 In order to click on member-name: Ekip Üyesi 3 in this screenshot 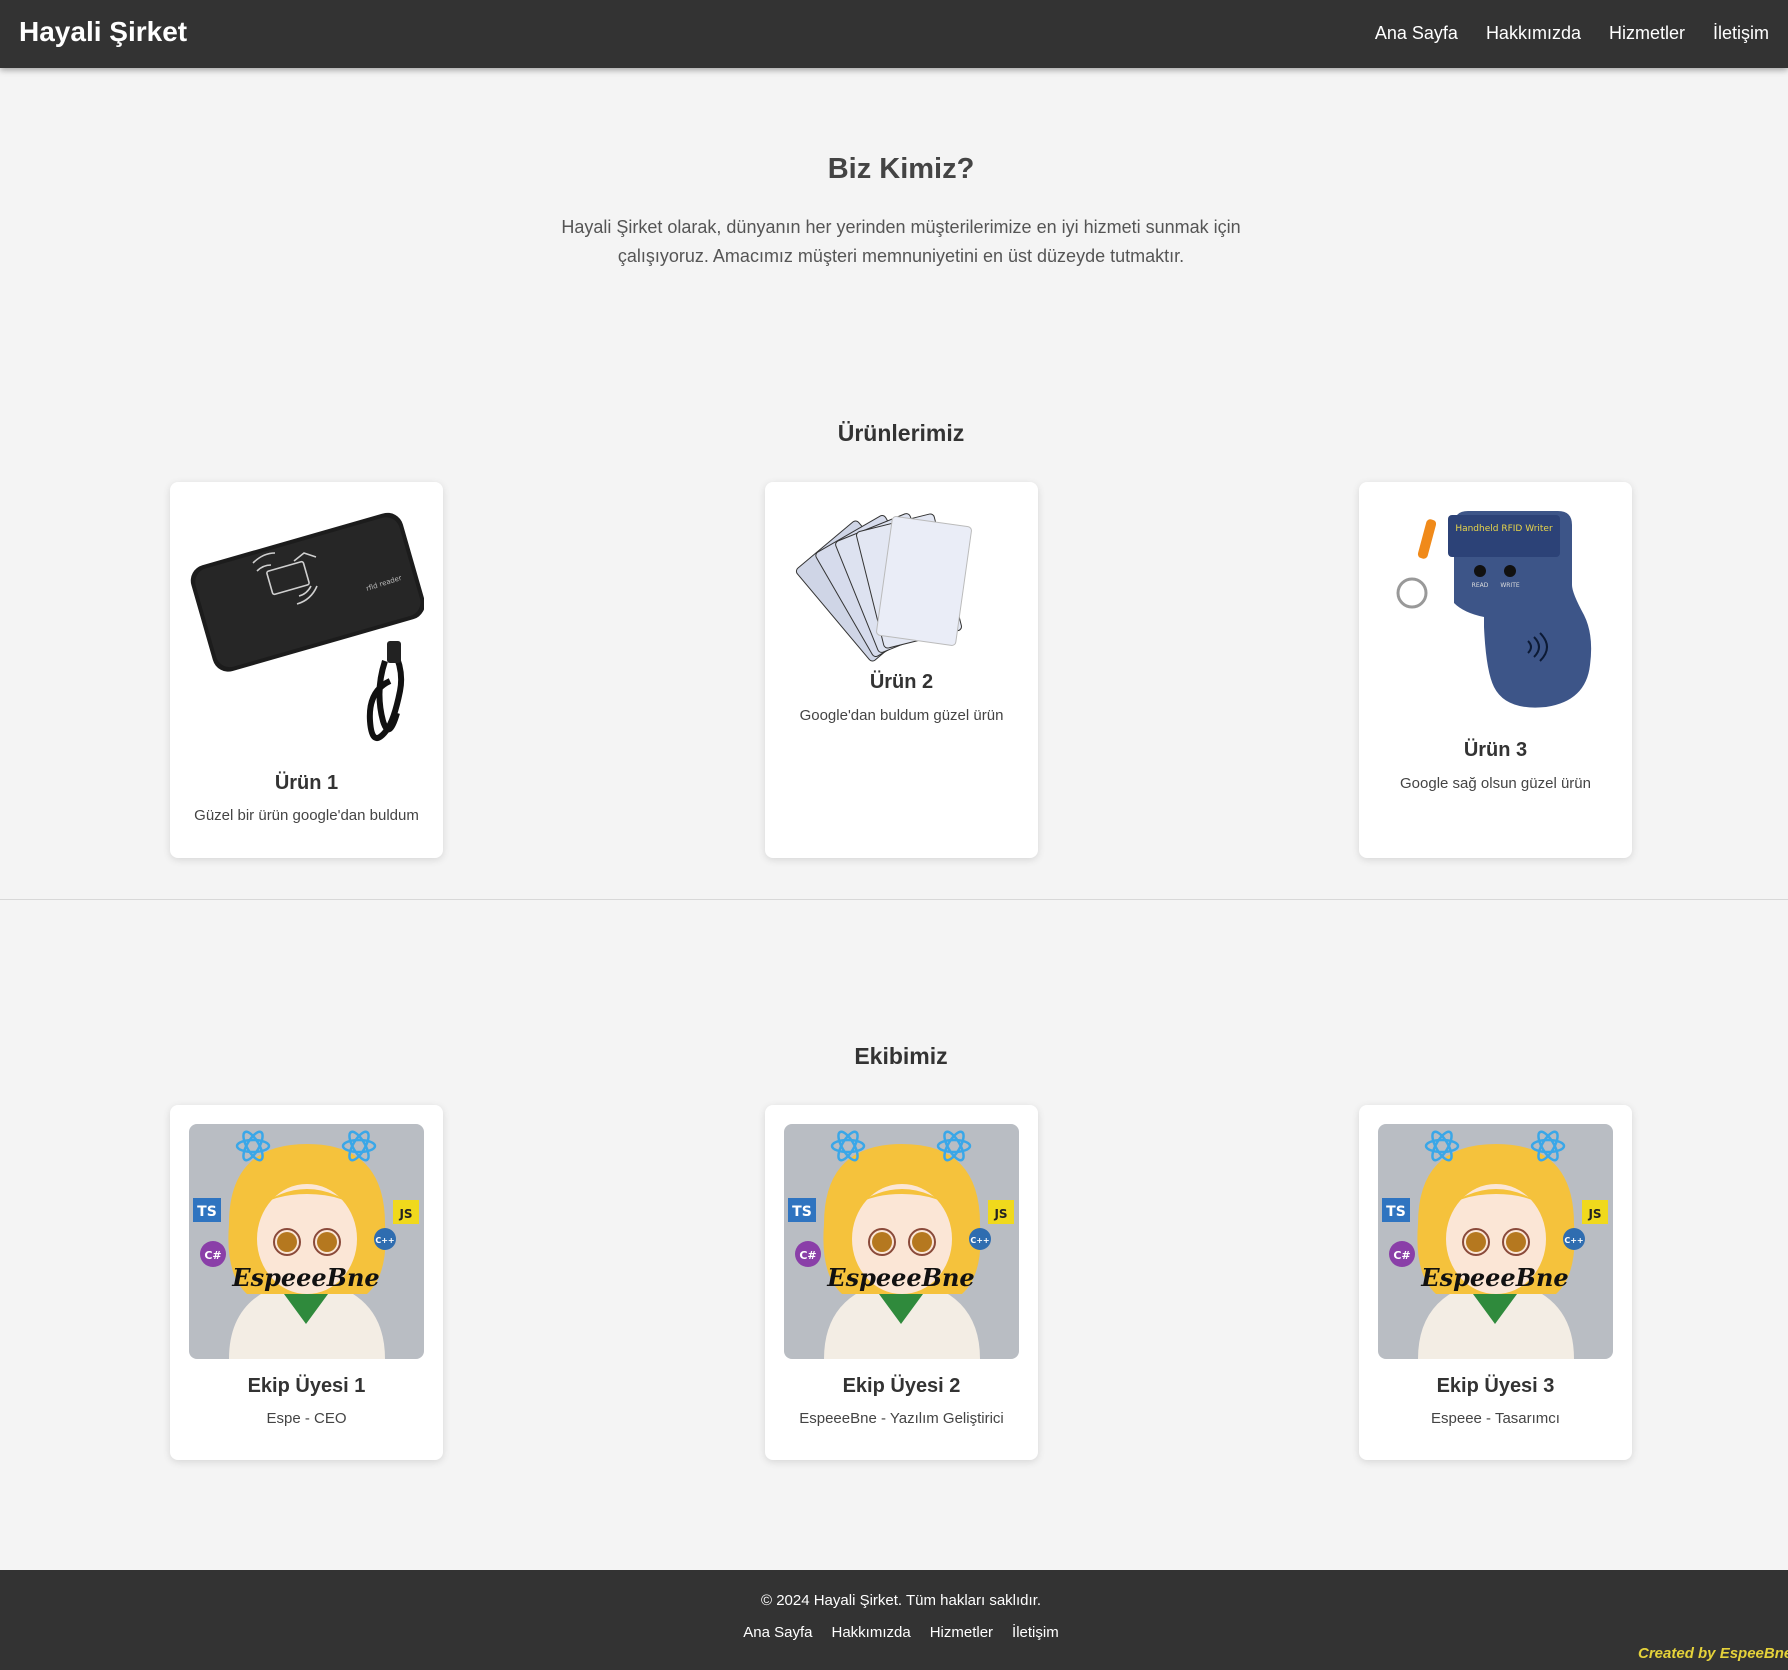, I will do `click(1495, 1386)`.